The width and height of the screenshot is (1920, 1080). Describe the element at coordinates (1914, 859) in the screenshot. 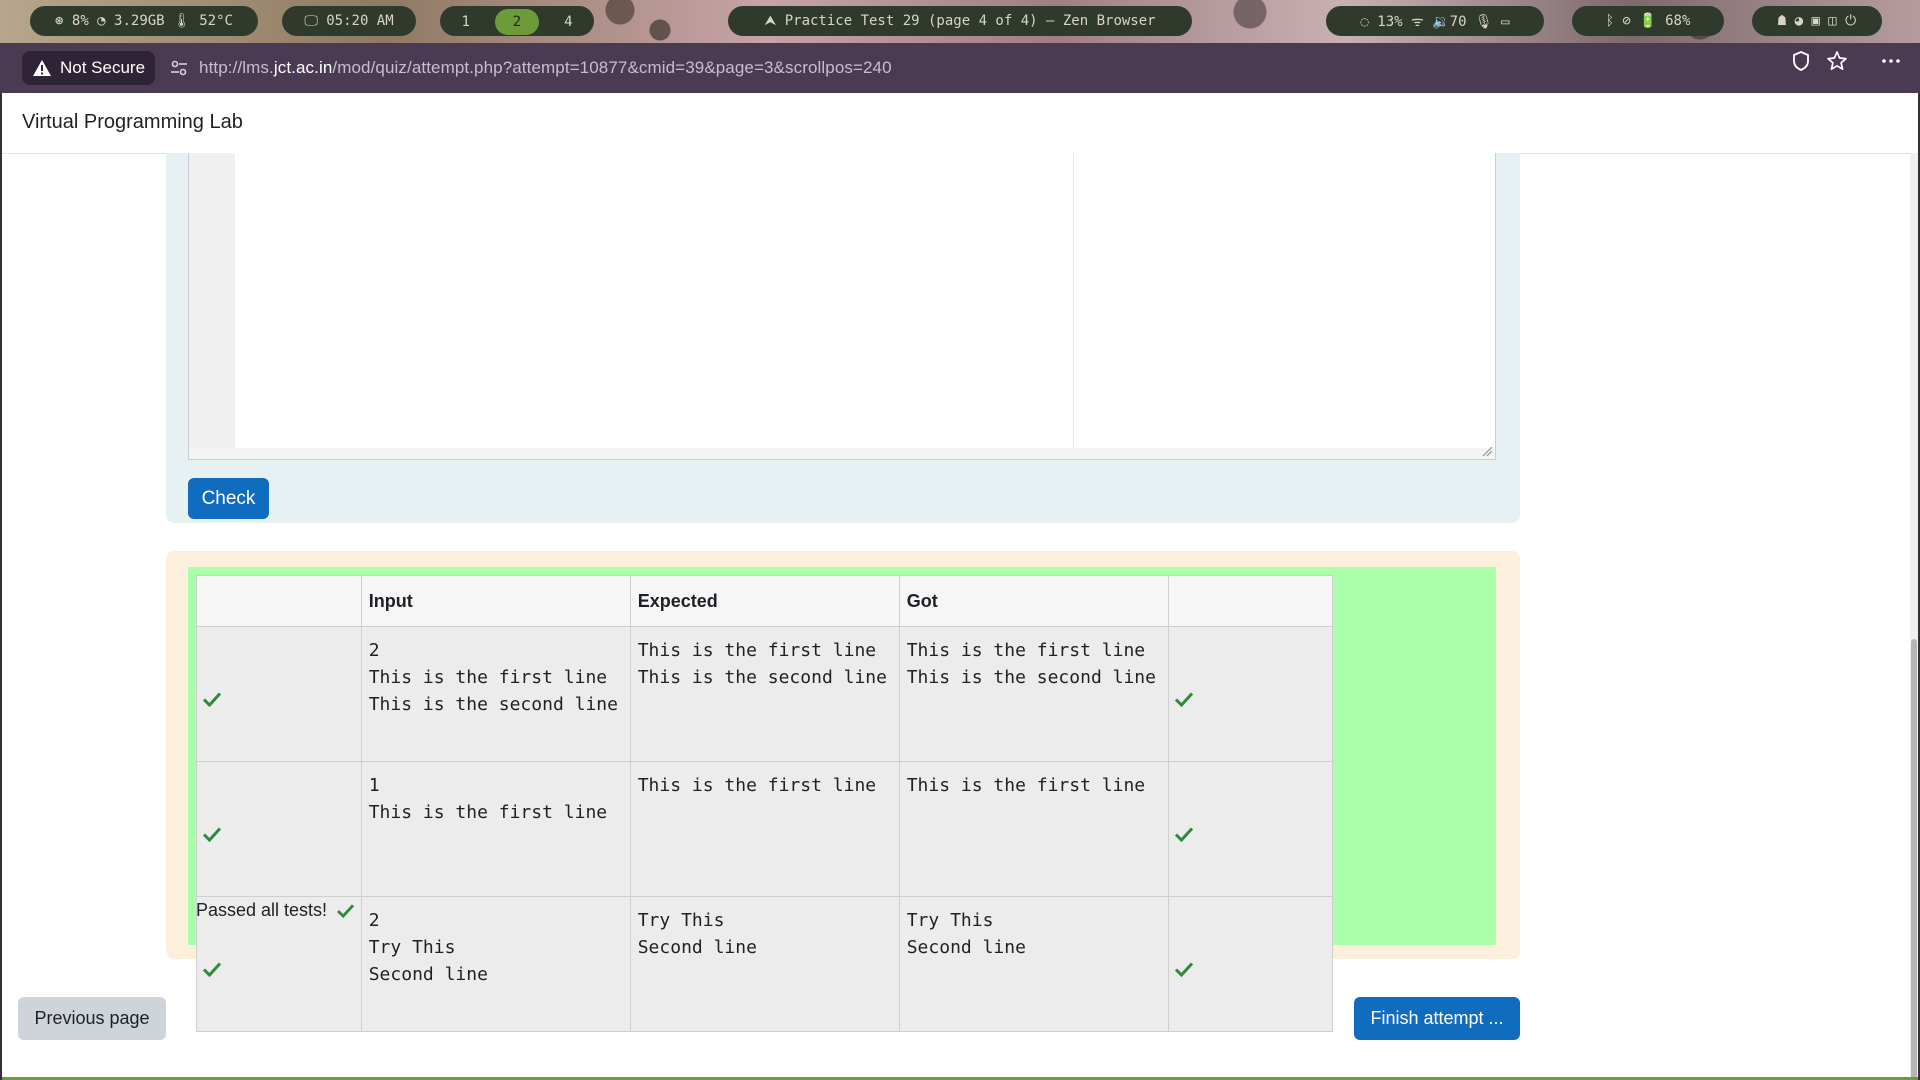

I see `scrollbar-thumb` at that location.